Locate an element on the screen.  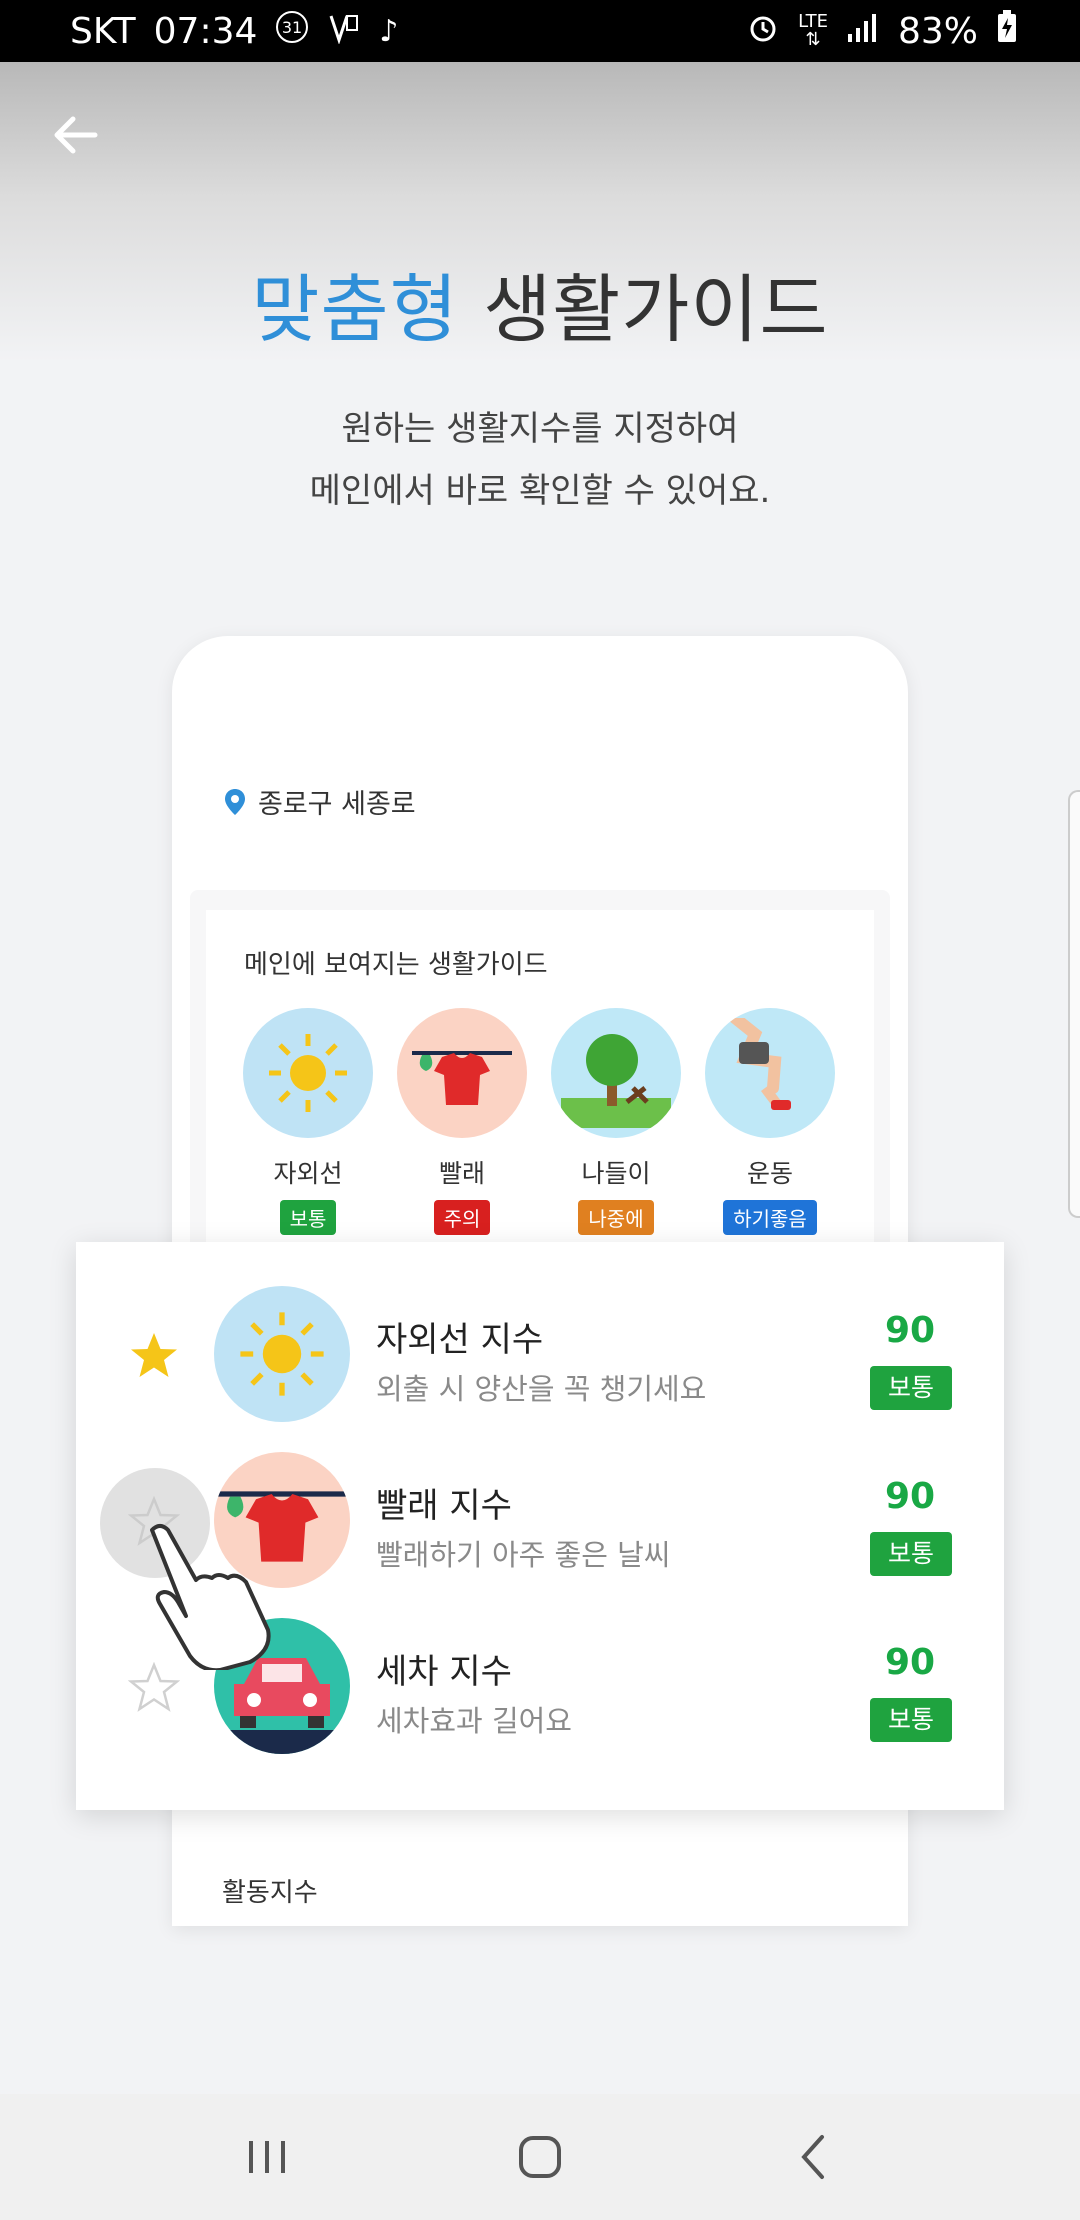
battery-percent: 83% is located at coordinates (937, 31).